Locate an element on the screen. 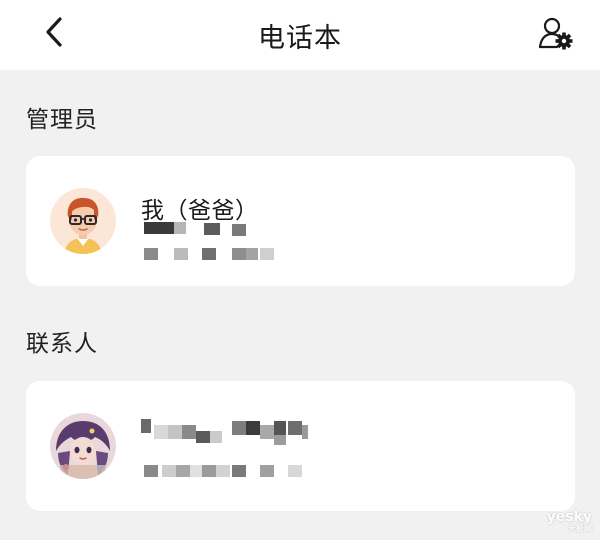 This screenshot has height=540, width=600. anime-girl-avatar-icon is located at coordinates (83, 446).